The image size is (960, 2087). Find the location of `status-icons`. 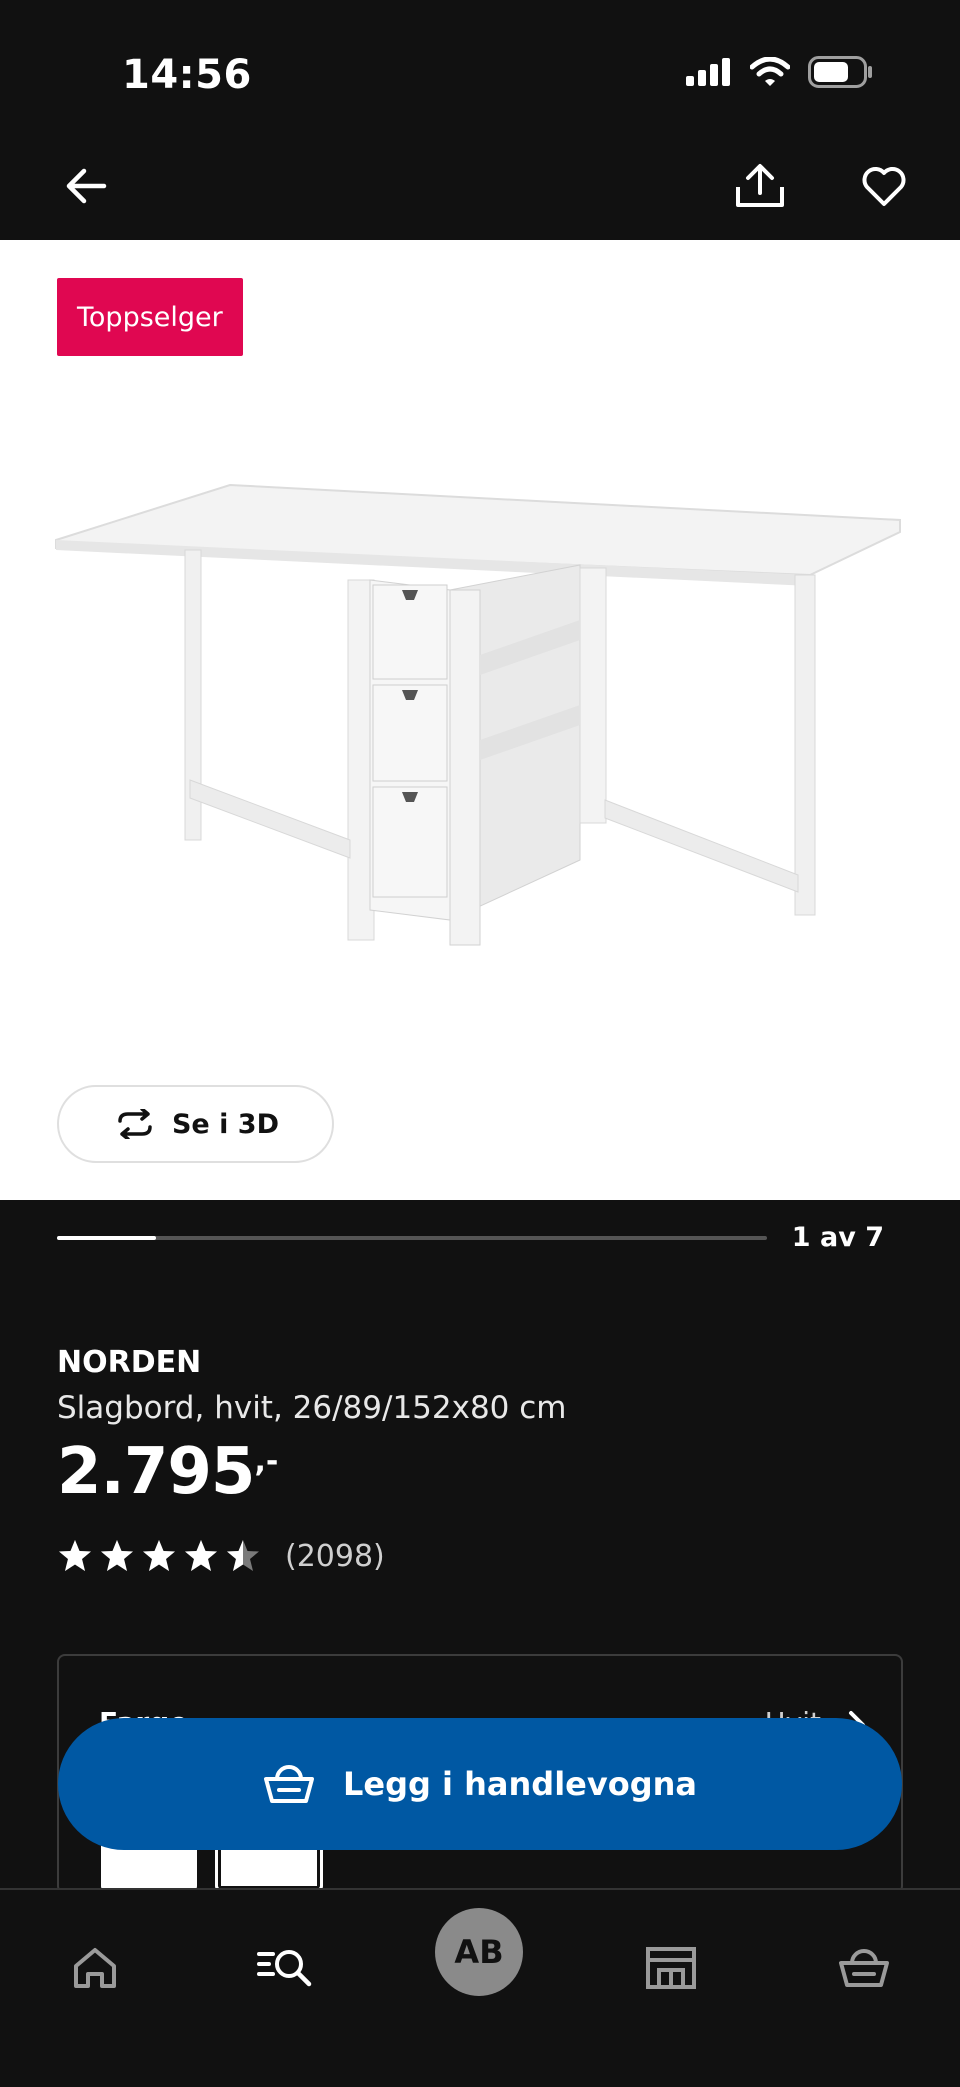

status-icons is located at coordinates (780, 72).